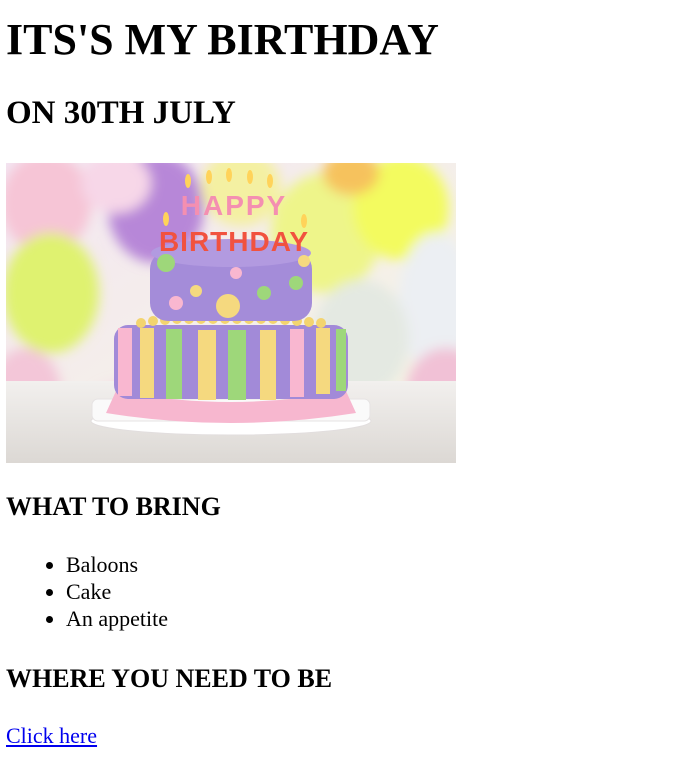  Describe the element at coordinates (368, 564) in the screenshot. I see `list-item: Baloons` at that location.